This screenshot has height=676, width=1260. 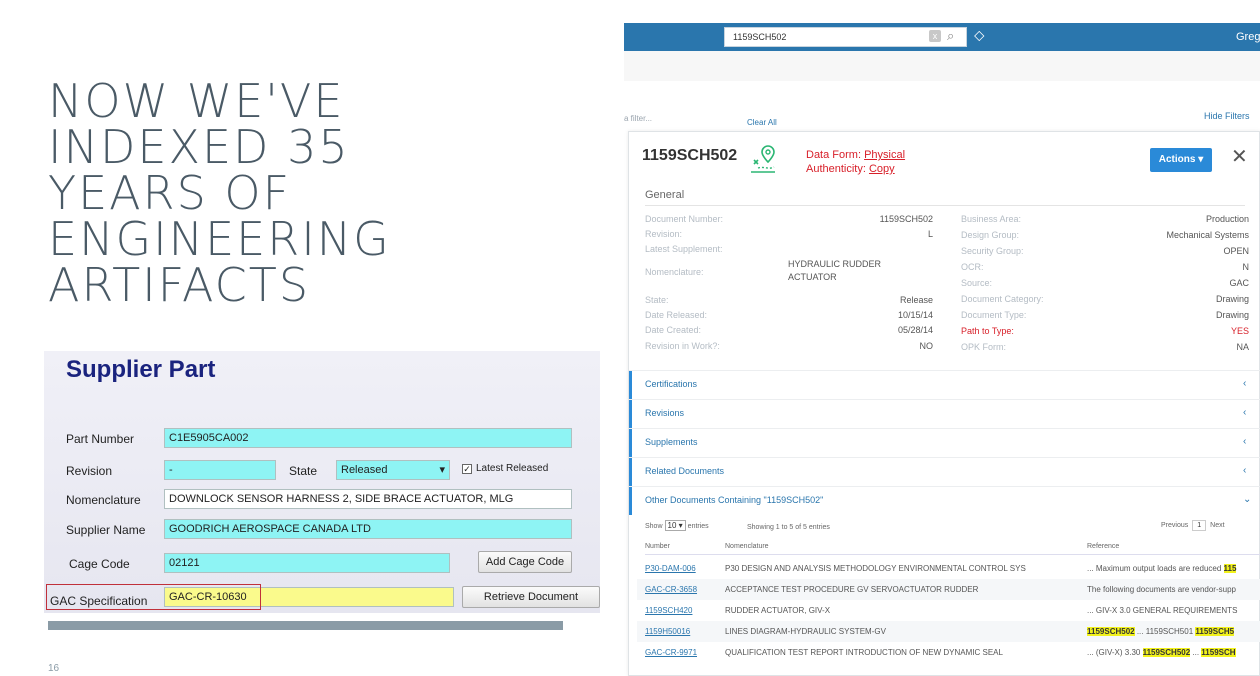 I want to click on user-name: Greg, so click(x=1248, y=37).